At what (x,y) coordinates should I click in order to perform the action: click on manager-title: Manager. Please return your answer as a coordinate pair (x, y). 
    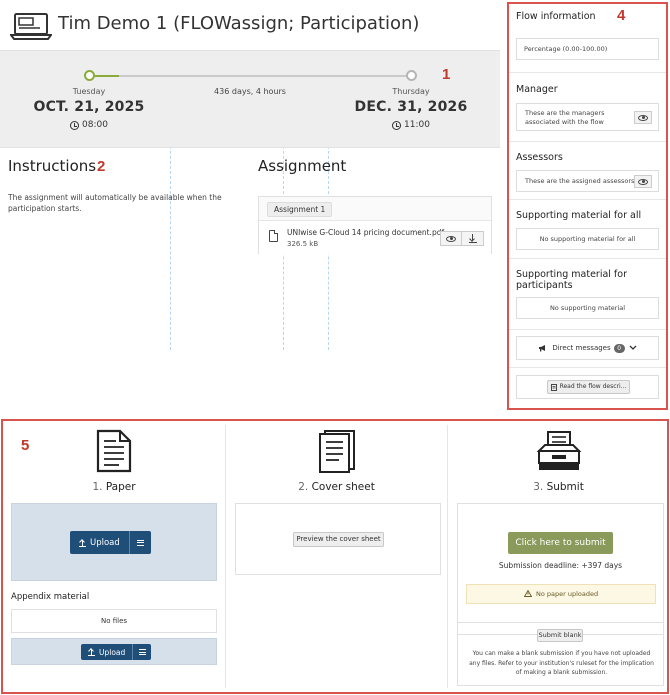
    Looking at the image, I should click on (537, 89).